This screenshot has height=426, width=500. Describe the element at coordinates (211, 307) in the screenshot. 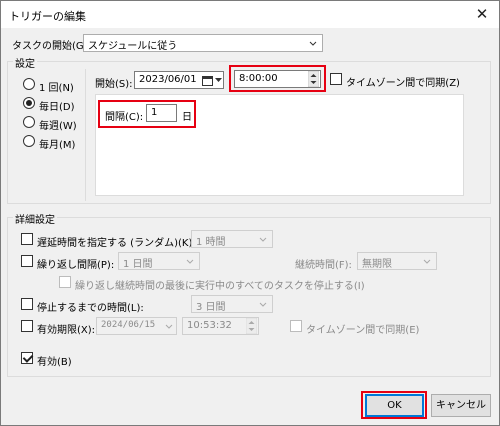

I see `stop-after-value: 3 日間` at that location.